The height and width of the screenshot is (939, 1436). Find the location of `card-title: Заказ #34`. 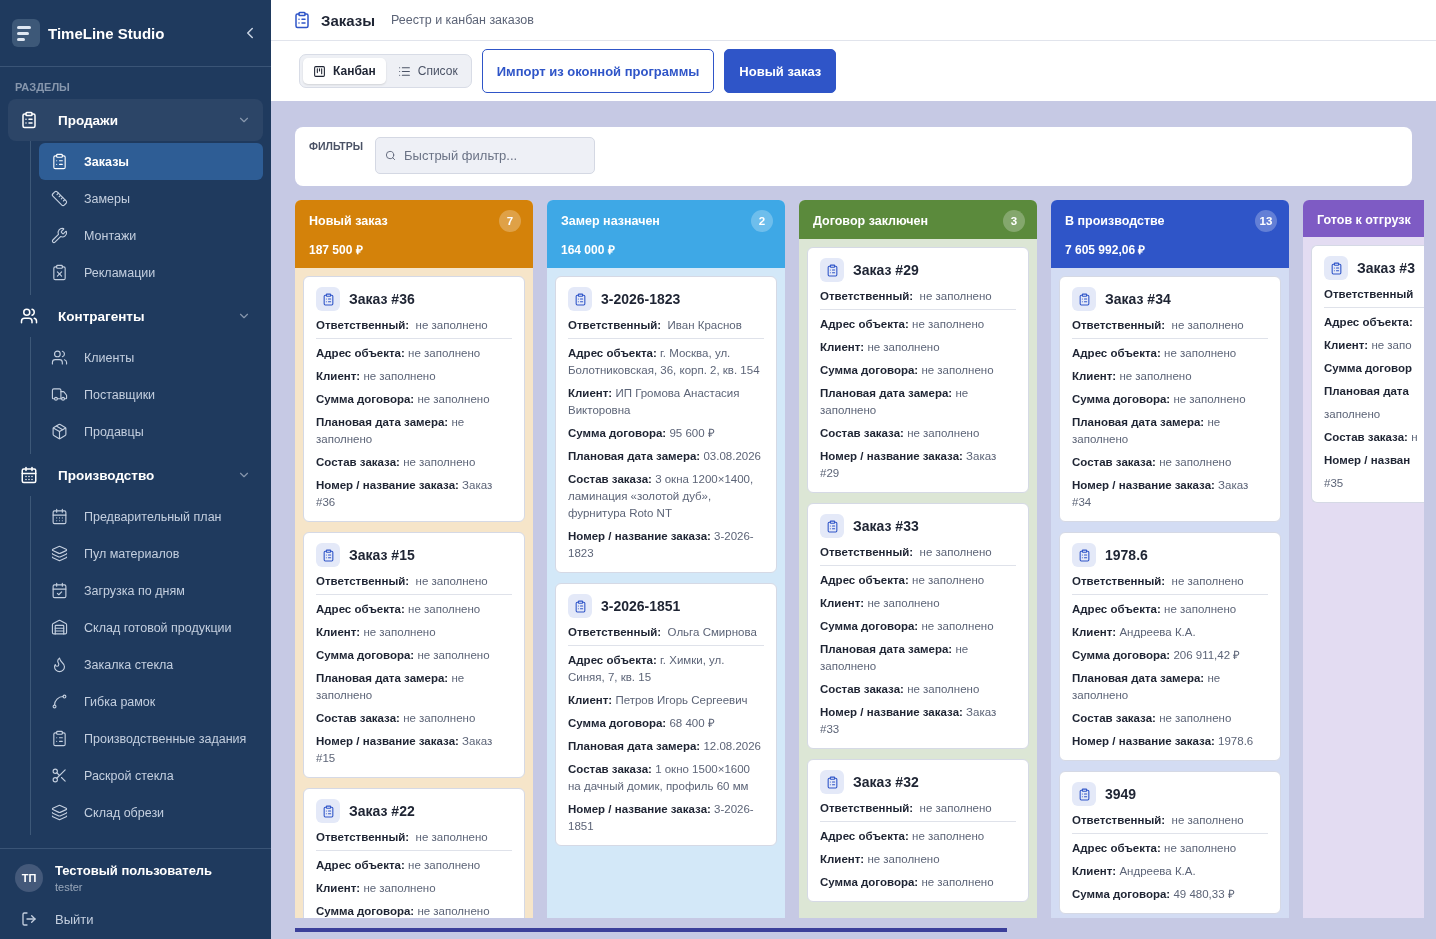

card-title: Заказ #34 is located at coordinates (1138, 299).